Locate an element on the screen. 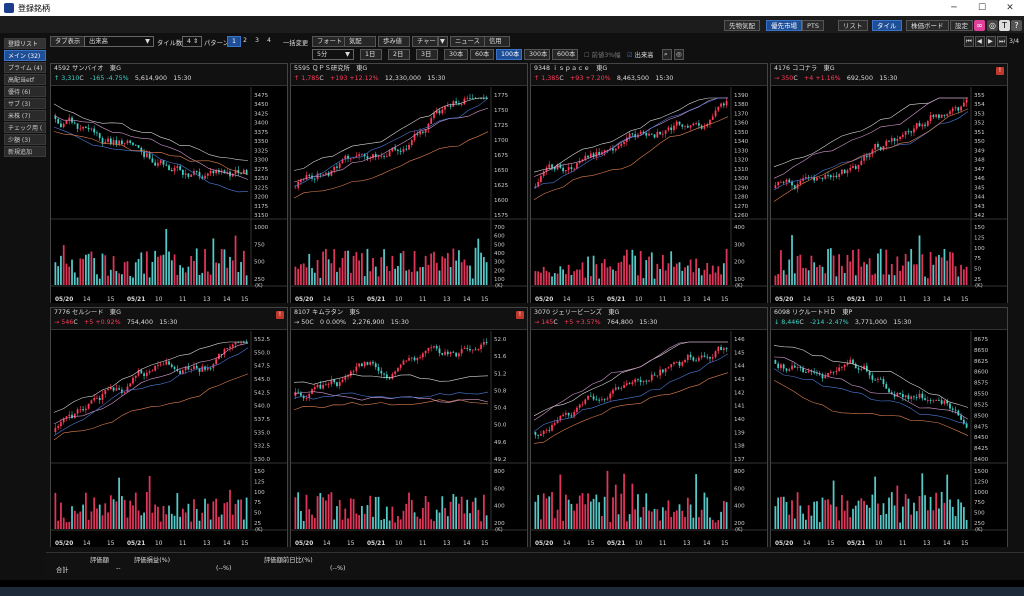 The image size is (1024, 596). x-tick-label: 15 is located at coordinates (485, 300).